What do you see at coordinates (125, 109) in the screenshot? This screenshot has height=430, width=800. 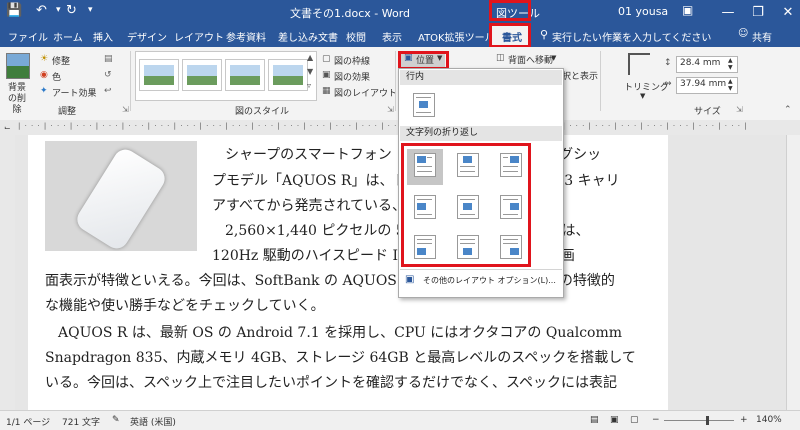 I see `adjust-dialog-launcher-icon: ⇲` at bounding box center [125, 109].